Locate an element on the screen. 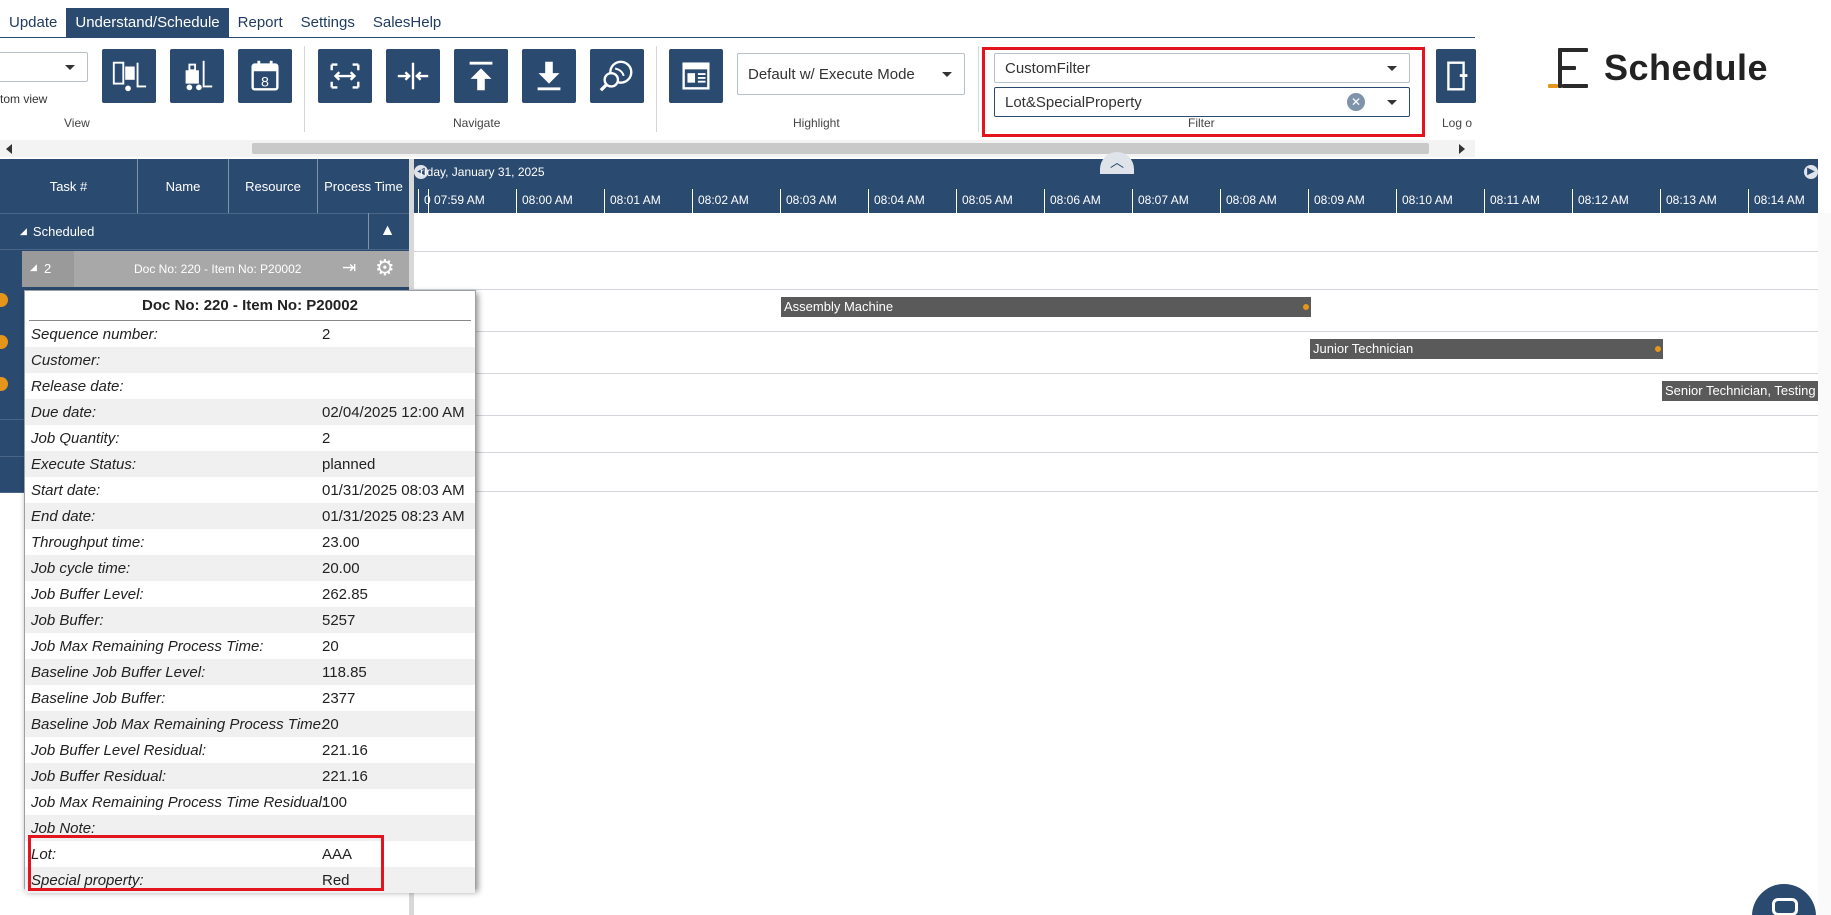  column-header-task: Task # is located at coordinates (69, 186).